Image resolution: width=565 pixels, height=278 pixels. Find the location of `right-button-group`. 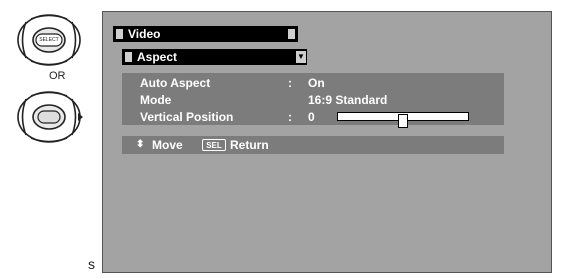

right-button-group is located at coordinates (50, 117).